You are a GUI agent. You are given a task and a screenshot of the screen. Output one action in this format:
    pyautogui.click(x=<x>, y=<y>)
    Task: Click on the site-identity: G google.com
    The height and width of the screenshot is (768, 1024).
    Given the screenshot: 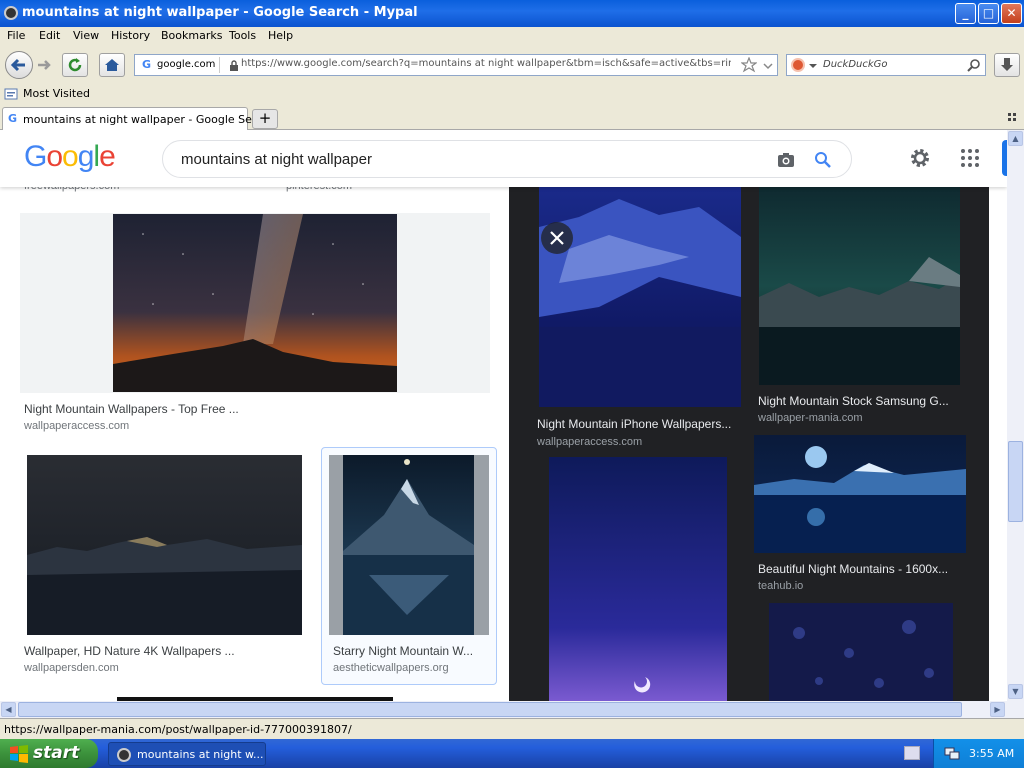 What is the action you would take?
    pyautogui.click(x=188, y=65)
    